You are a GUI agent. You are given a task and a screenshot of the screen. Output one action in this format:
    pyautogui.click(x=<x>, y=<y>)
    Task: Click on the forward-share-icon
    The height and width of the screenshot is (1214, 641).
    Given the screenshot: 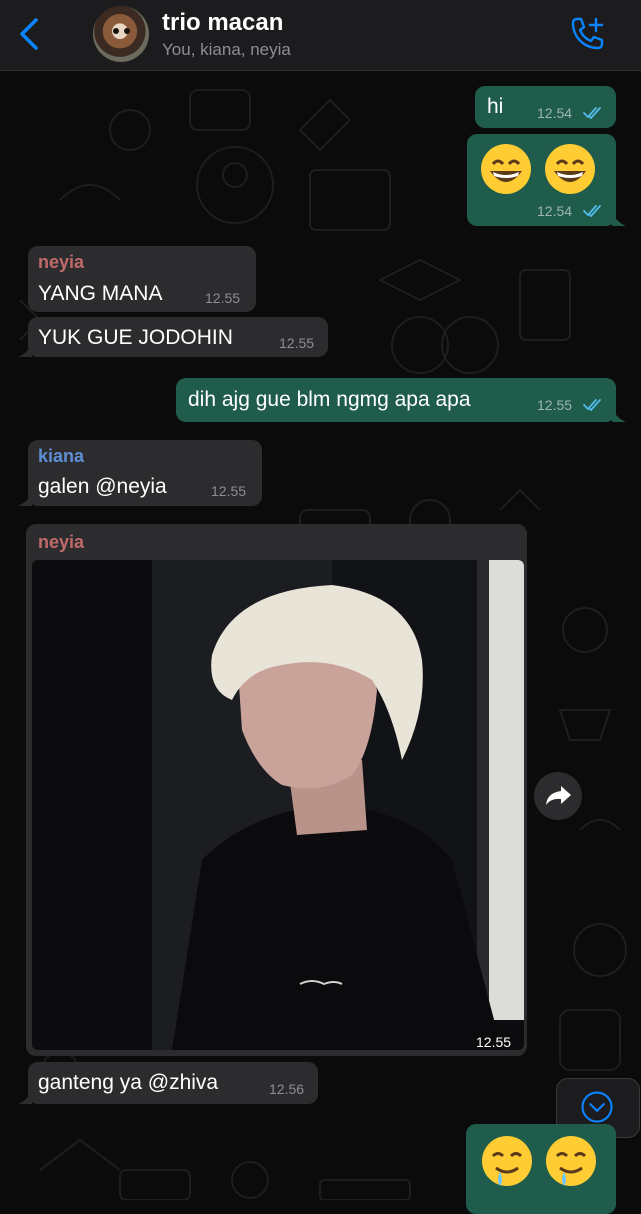 What is the action you would take?
    pyautogui.click(x=558, y=795)
    